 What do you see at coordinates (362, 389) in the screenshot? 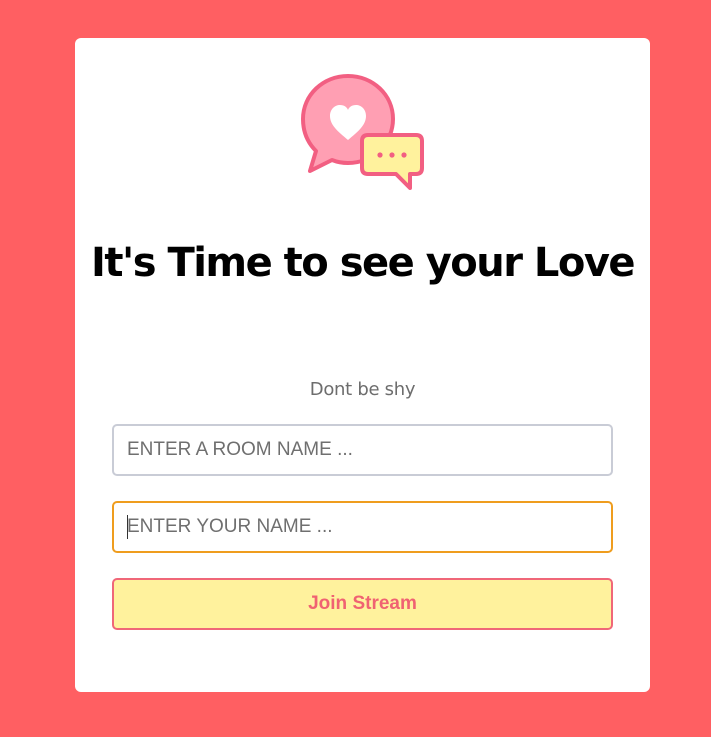
I see `subtitle: Dont be shy` at bounding box center [362, 389].